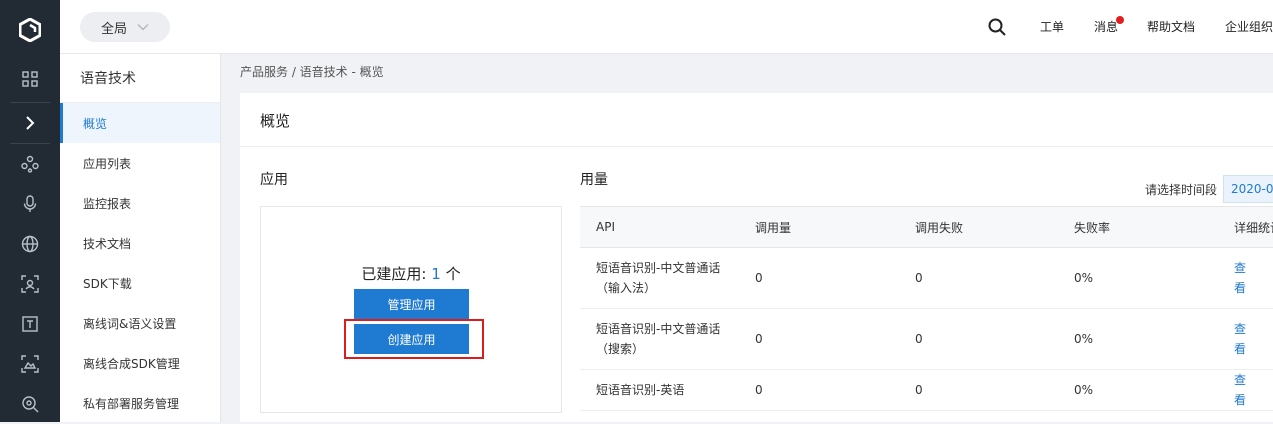 The width and height of the screenshot is (1273, 424). Describe the element at coordinates (756, 146) in the screenshot. I see `title-divider` at that location.